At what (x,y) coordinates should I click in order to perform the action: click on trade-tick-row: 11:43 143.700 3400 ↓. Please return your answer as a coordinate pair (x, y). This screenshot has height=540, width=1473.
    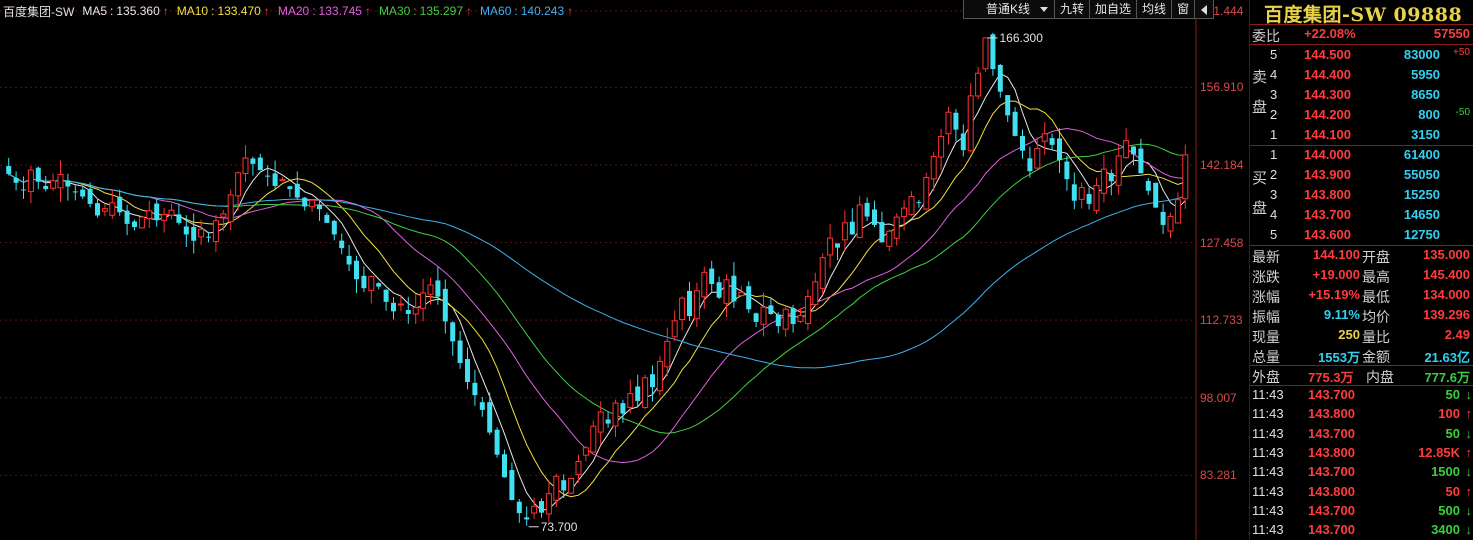
    Looking at the image, I should click on (1362, 530).